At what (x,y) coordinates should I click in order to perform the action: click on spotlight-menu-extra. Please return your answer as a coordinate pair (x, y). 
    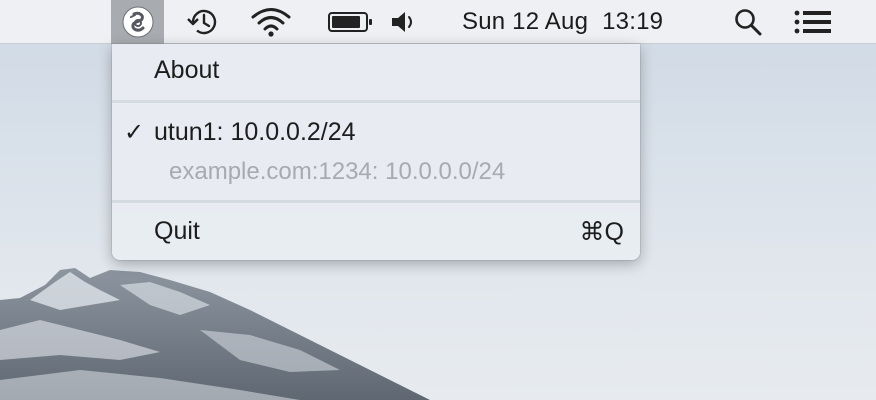
    Looking at the image, I should click on (748, 22).